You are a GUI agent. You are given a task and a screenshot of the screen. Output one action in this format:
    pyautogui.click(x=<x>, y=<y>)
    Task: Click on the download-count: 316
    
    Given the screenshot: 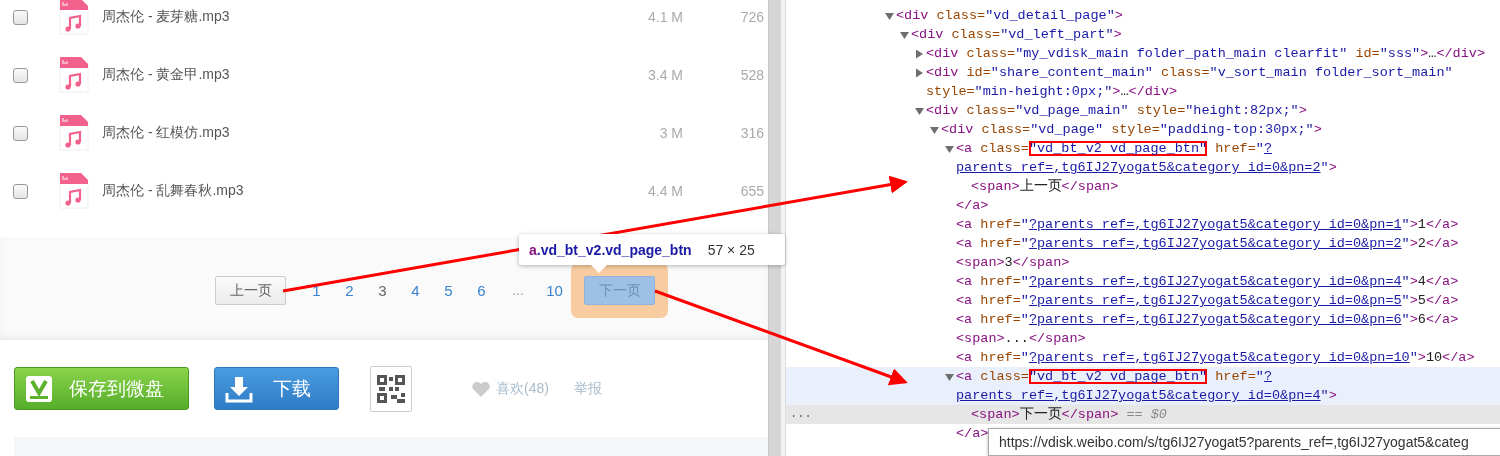 What is the action you would take?
    pyautogui.click(x=751, y=133)
    